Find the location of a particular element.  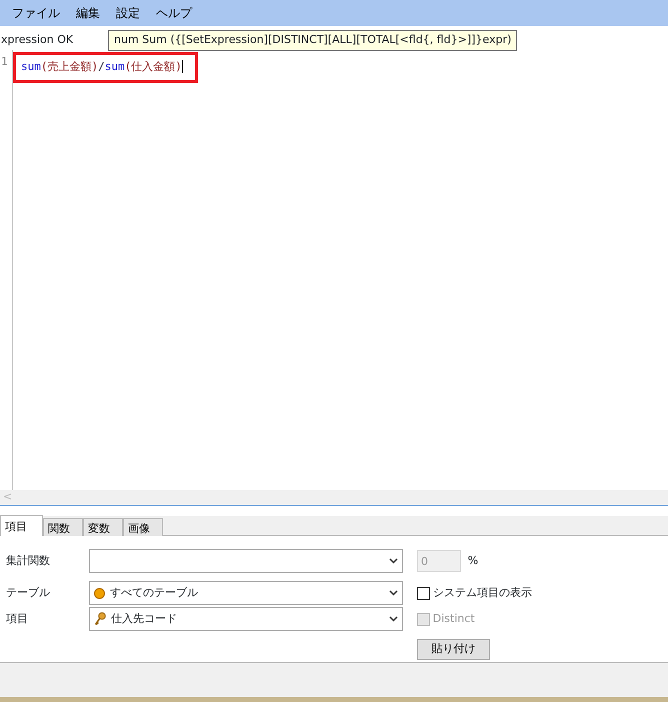

menu-item: 編集 is located at coordinates (88, 13).